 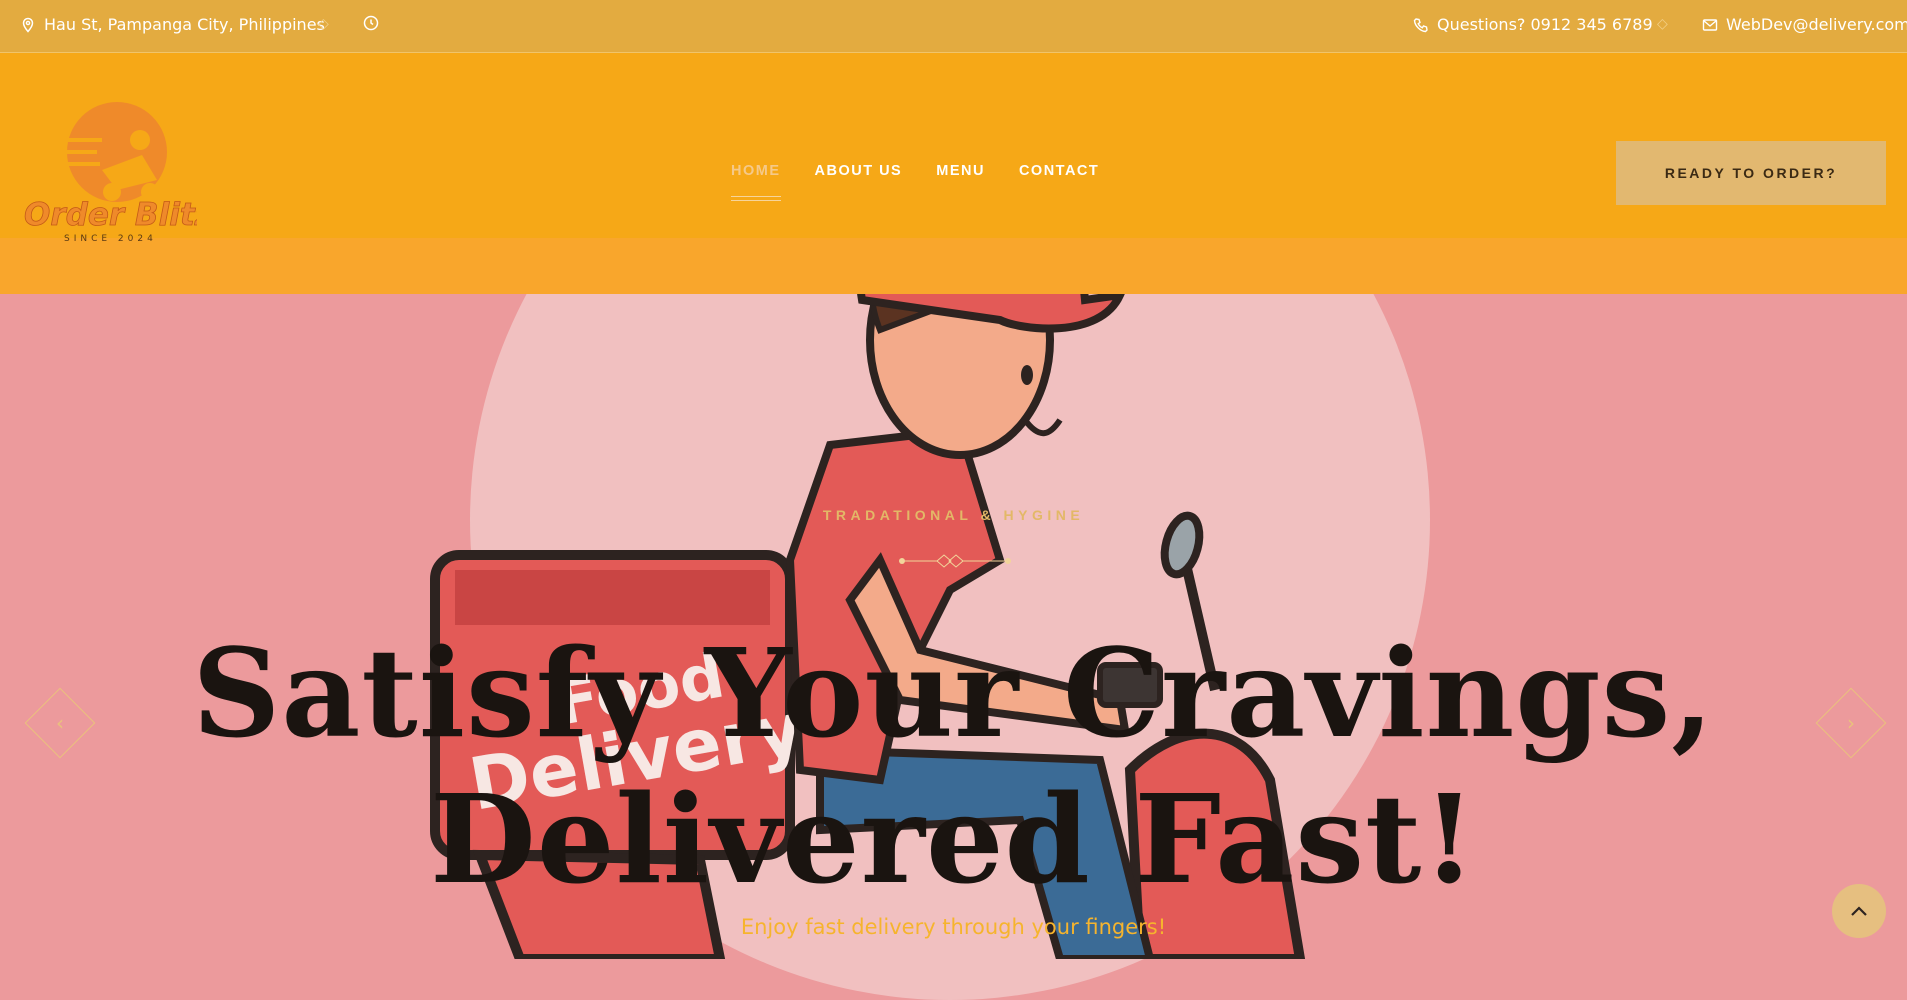 What do you see at coordinates (1851, 723) in the screenshot?
I see `chevron-right-icon: ›` at bounding box center [1851, 723].